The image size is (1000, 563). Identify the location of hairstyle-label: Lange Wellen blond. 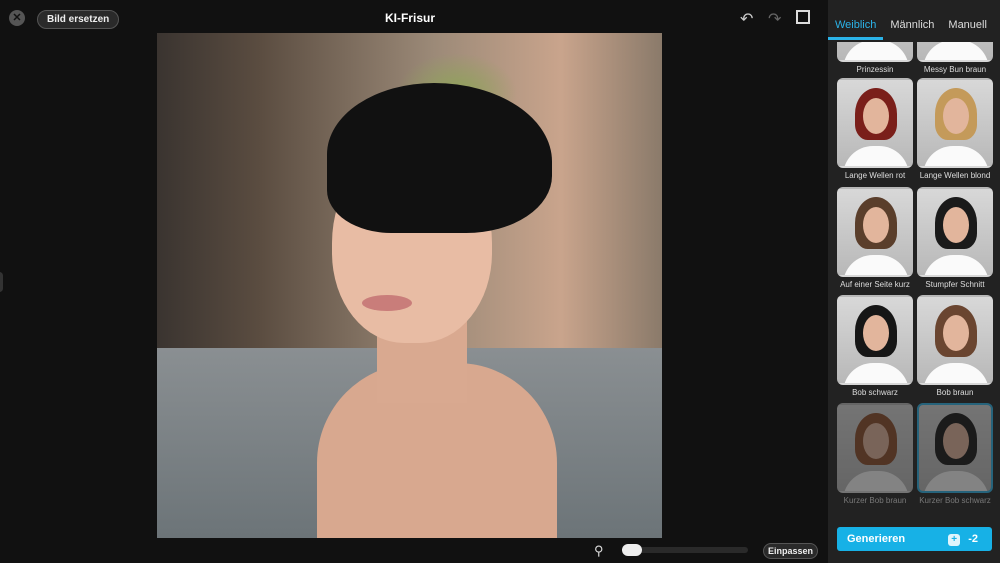
(955, 175).